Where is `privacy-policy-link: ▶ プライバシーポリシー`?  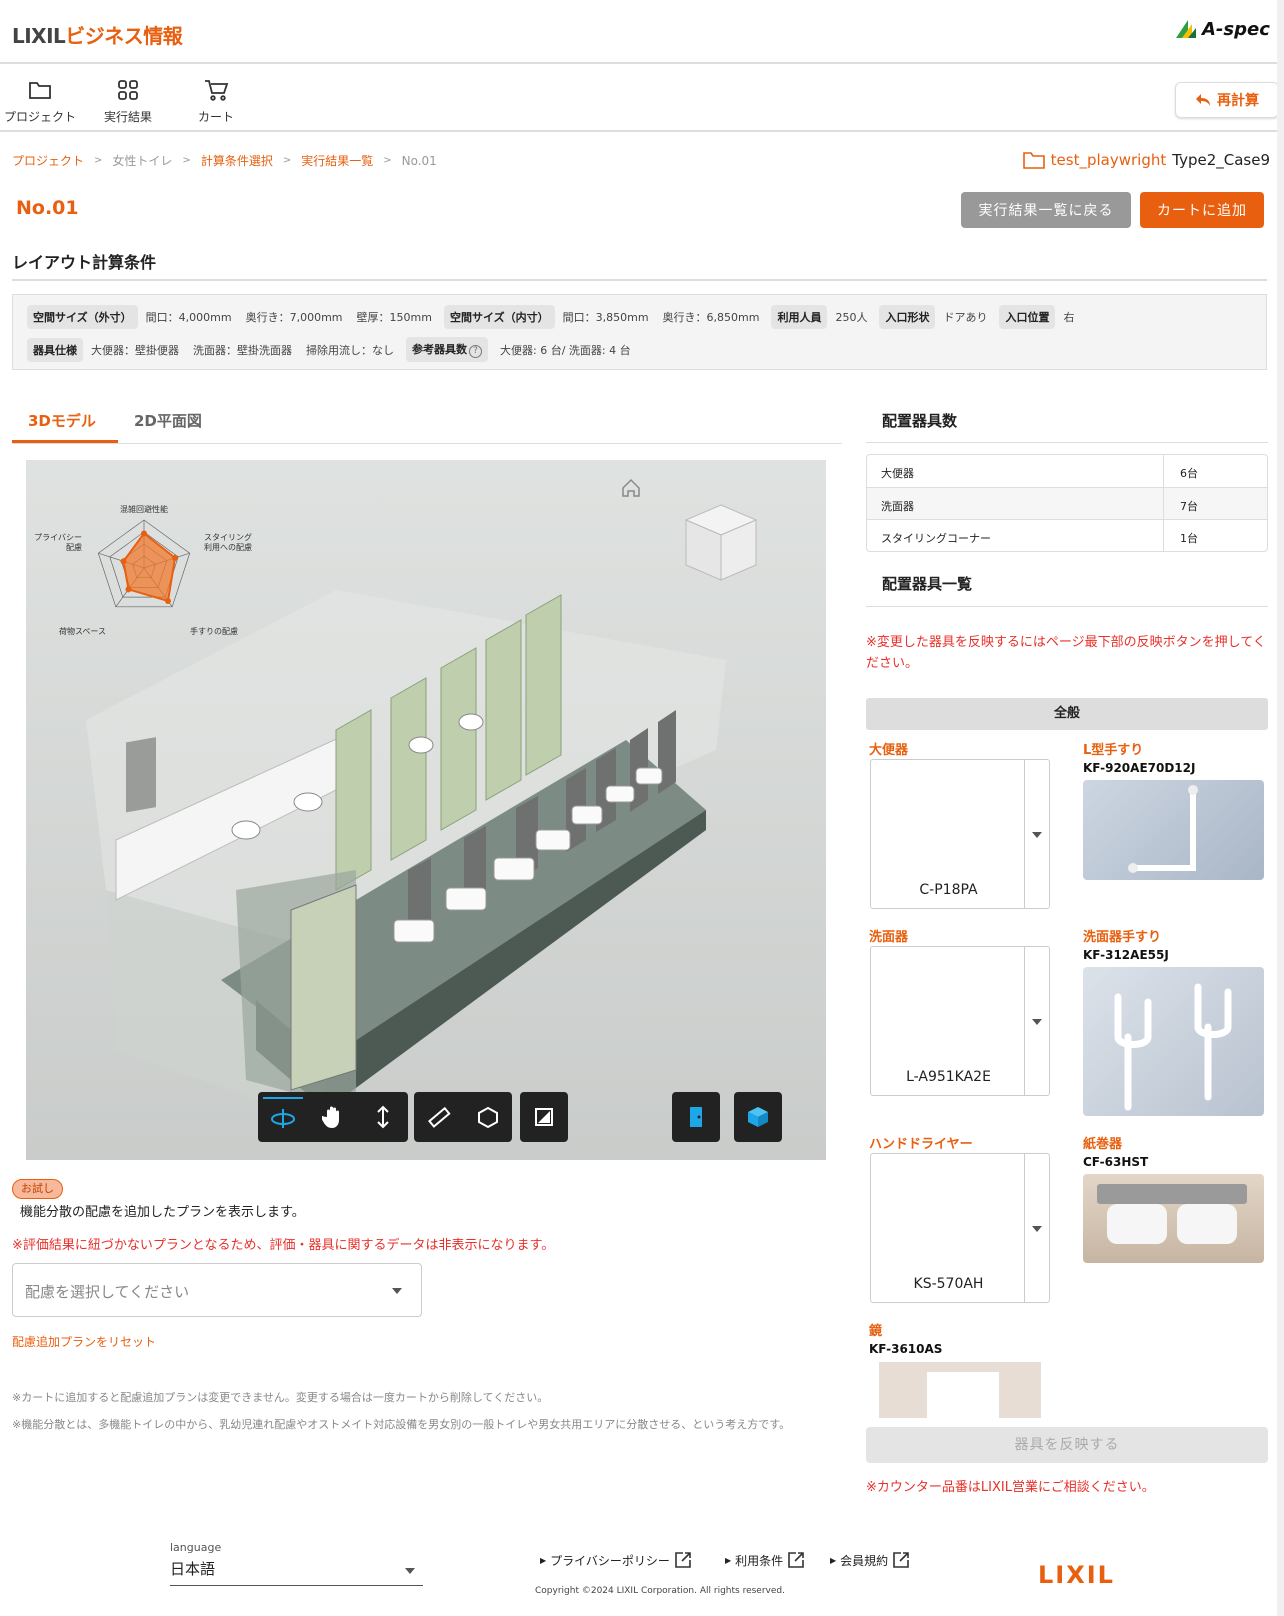
privacy-policy-link: ▶ プライバシーポリシー is located at coordinates (616, 1560).